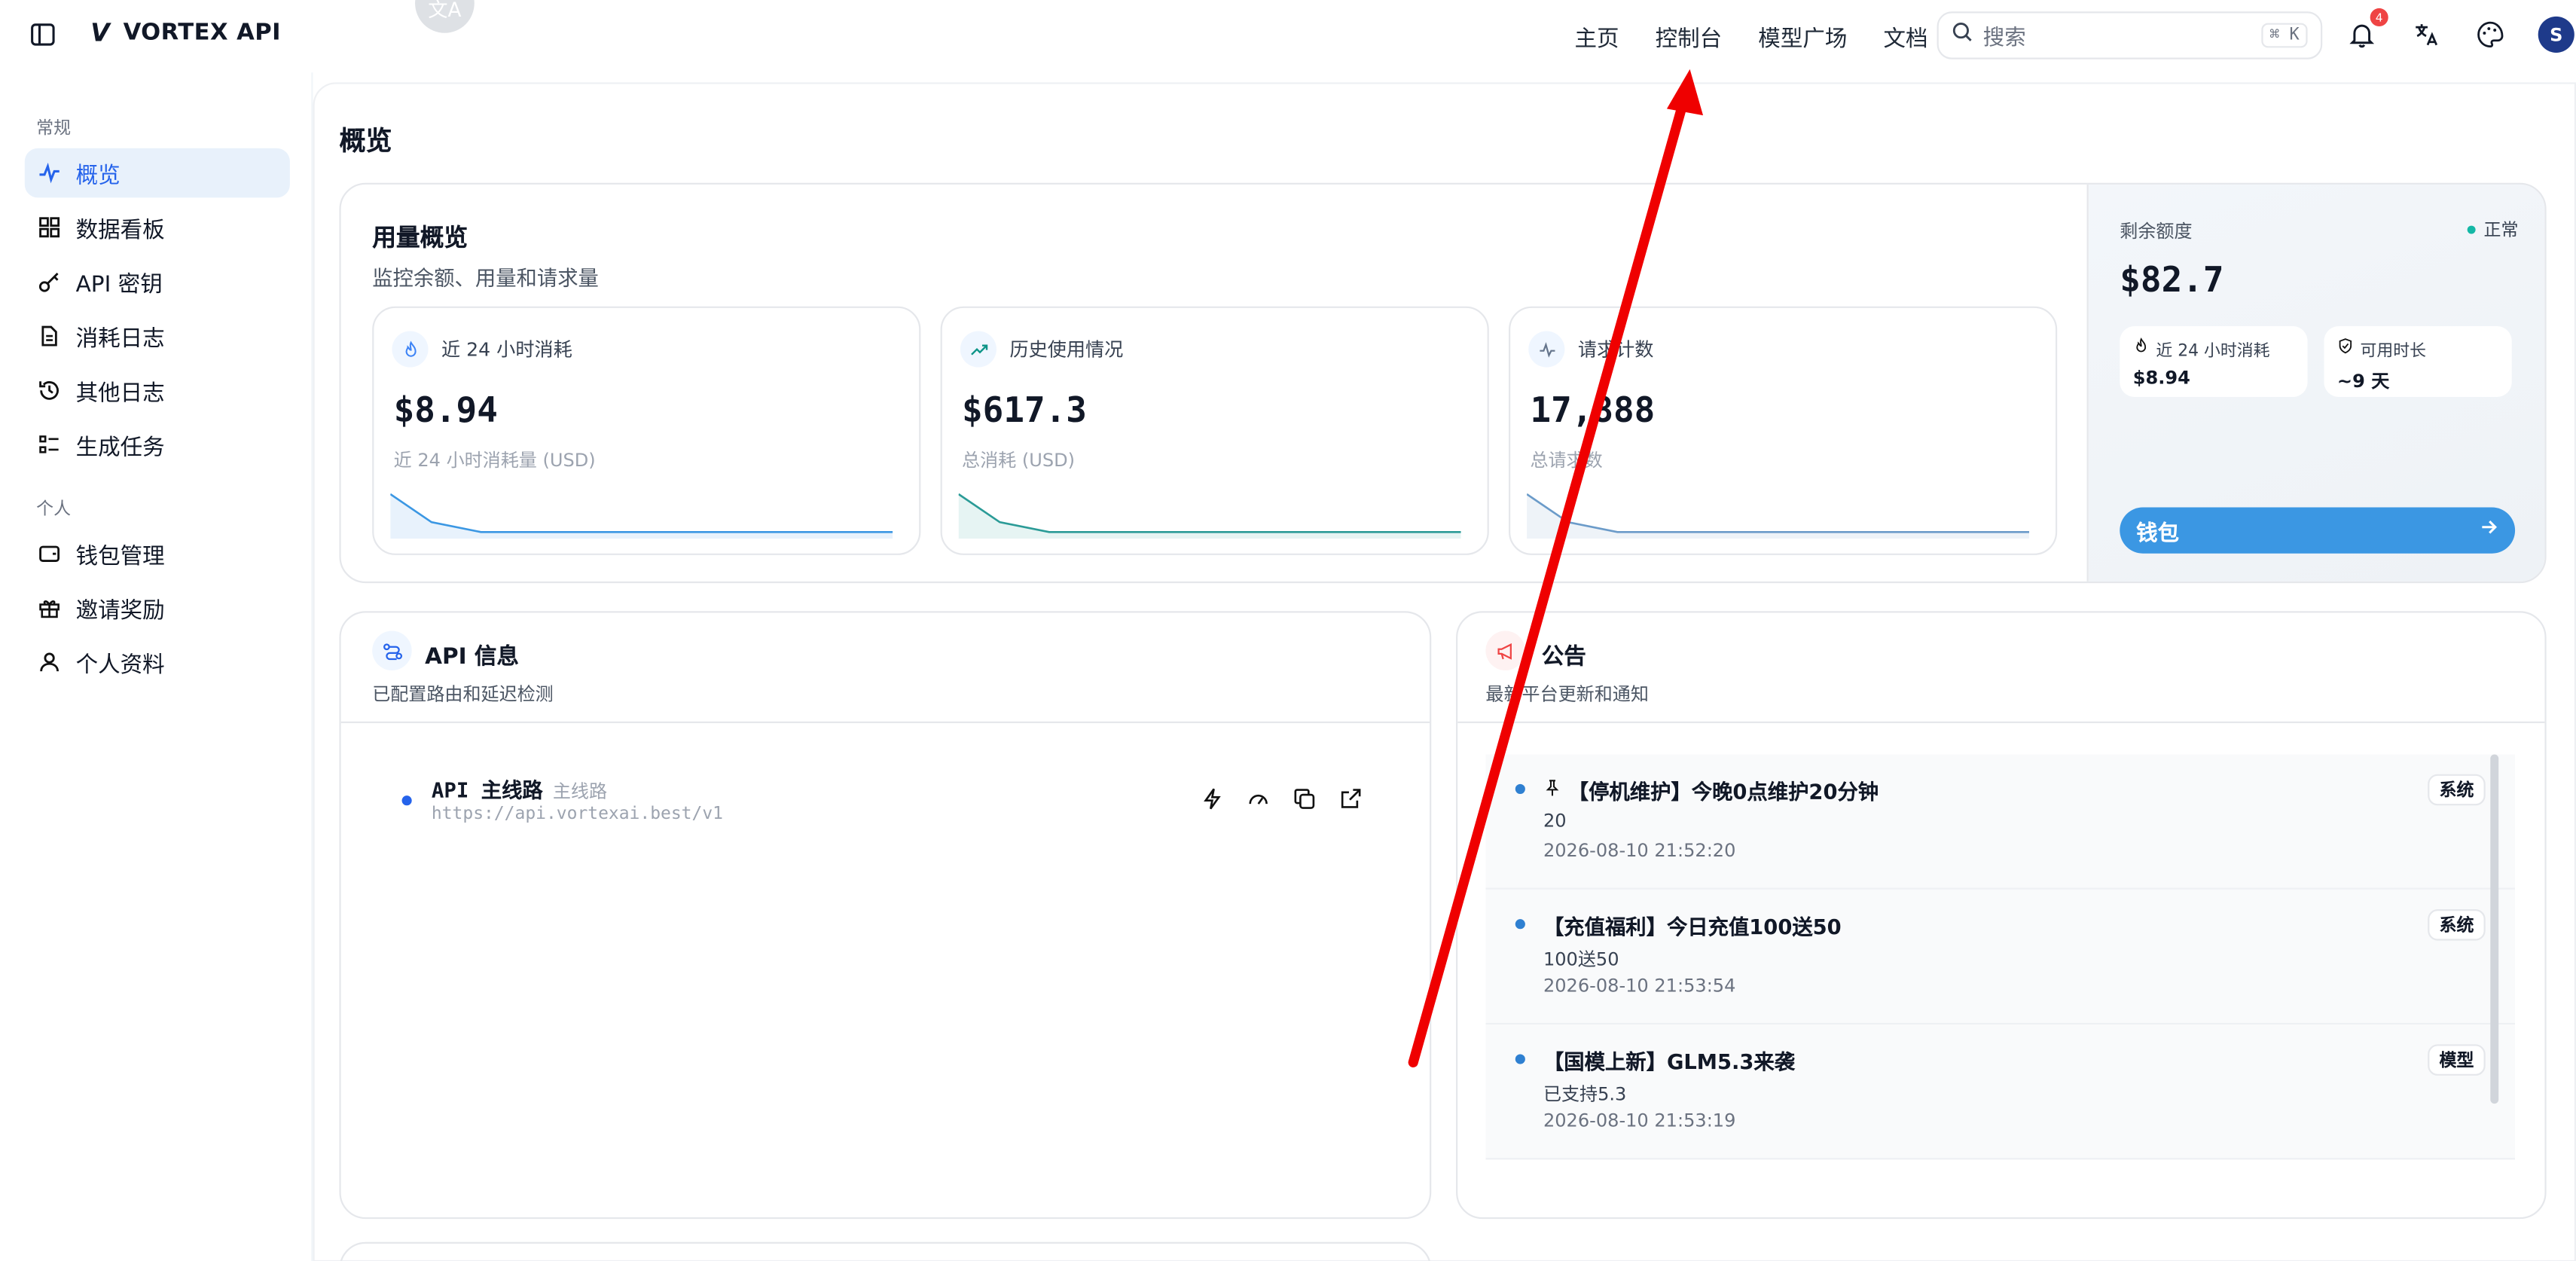 The width and height of the screenshot is (2576, 1261). I want to click on search-input: 搜索 ⌘ K, so click(2130, 35).